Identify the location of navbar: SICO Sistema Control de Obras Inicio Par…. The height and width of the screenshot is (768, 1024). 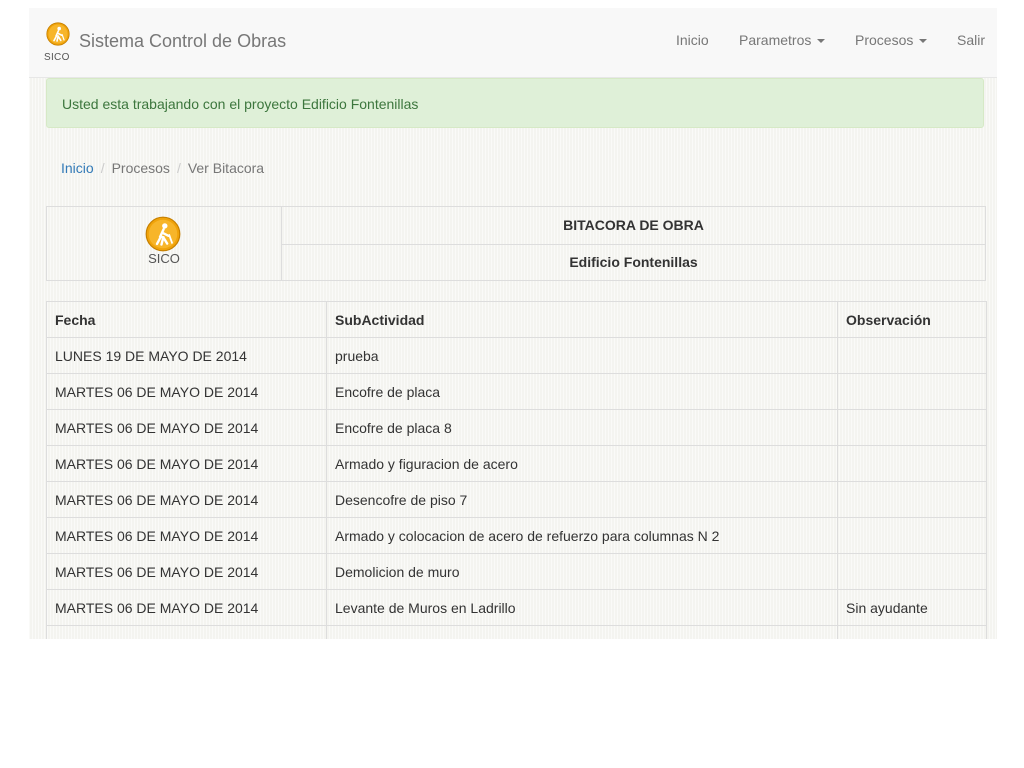
(513, 43).